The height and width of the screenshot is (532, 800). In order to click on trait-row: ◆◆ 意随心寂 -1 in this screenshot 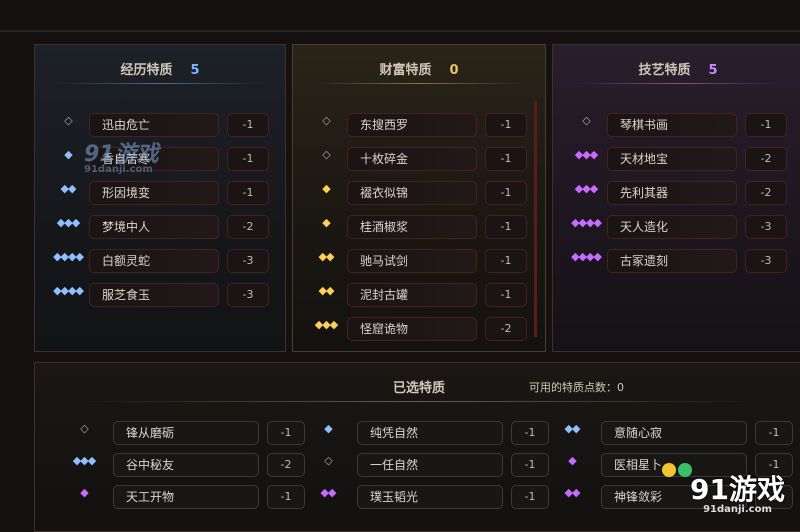, I will do `click(671, 434)`.